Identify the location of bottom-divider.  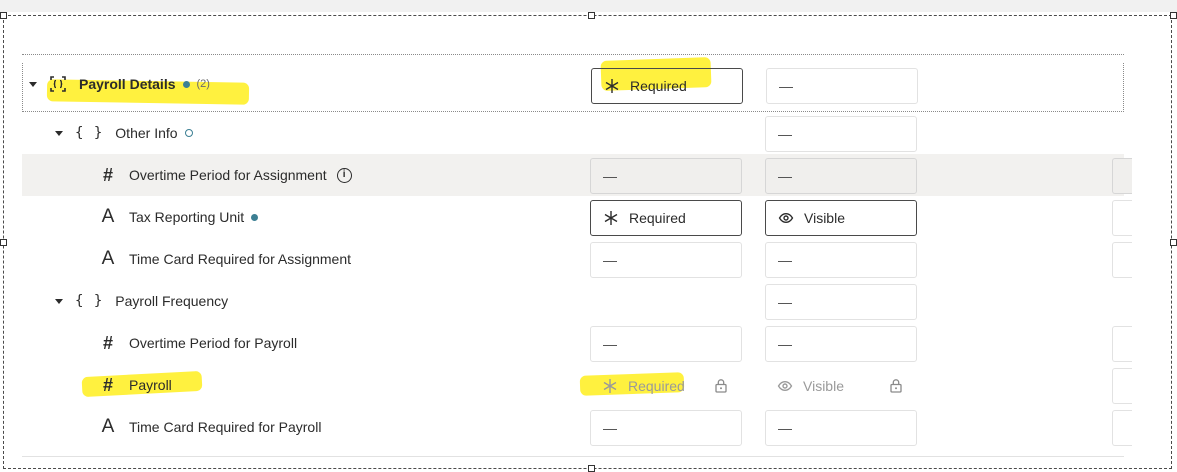
(573, 456).